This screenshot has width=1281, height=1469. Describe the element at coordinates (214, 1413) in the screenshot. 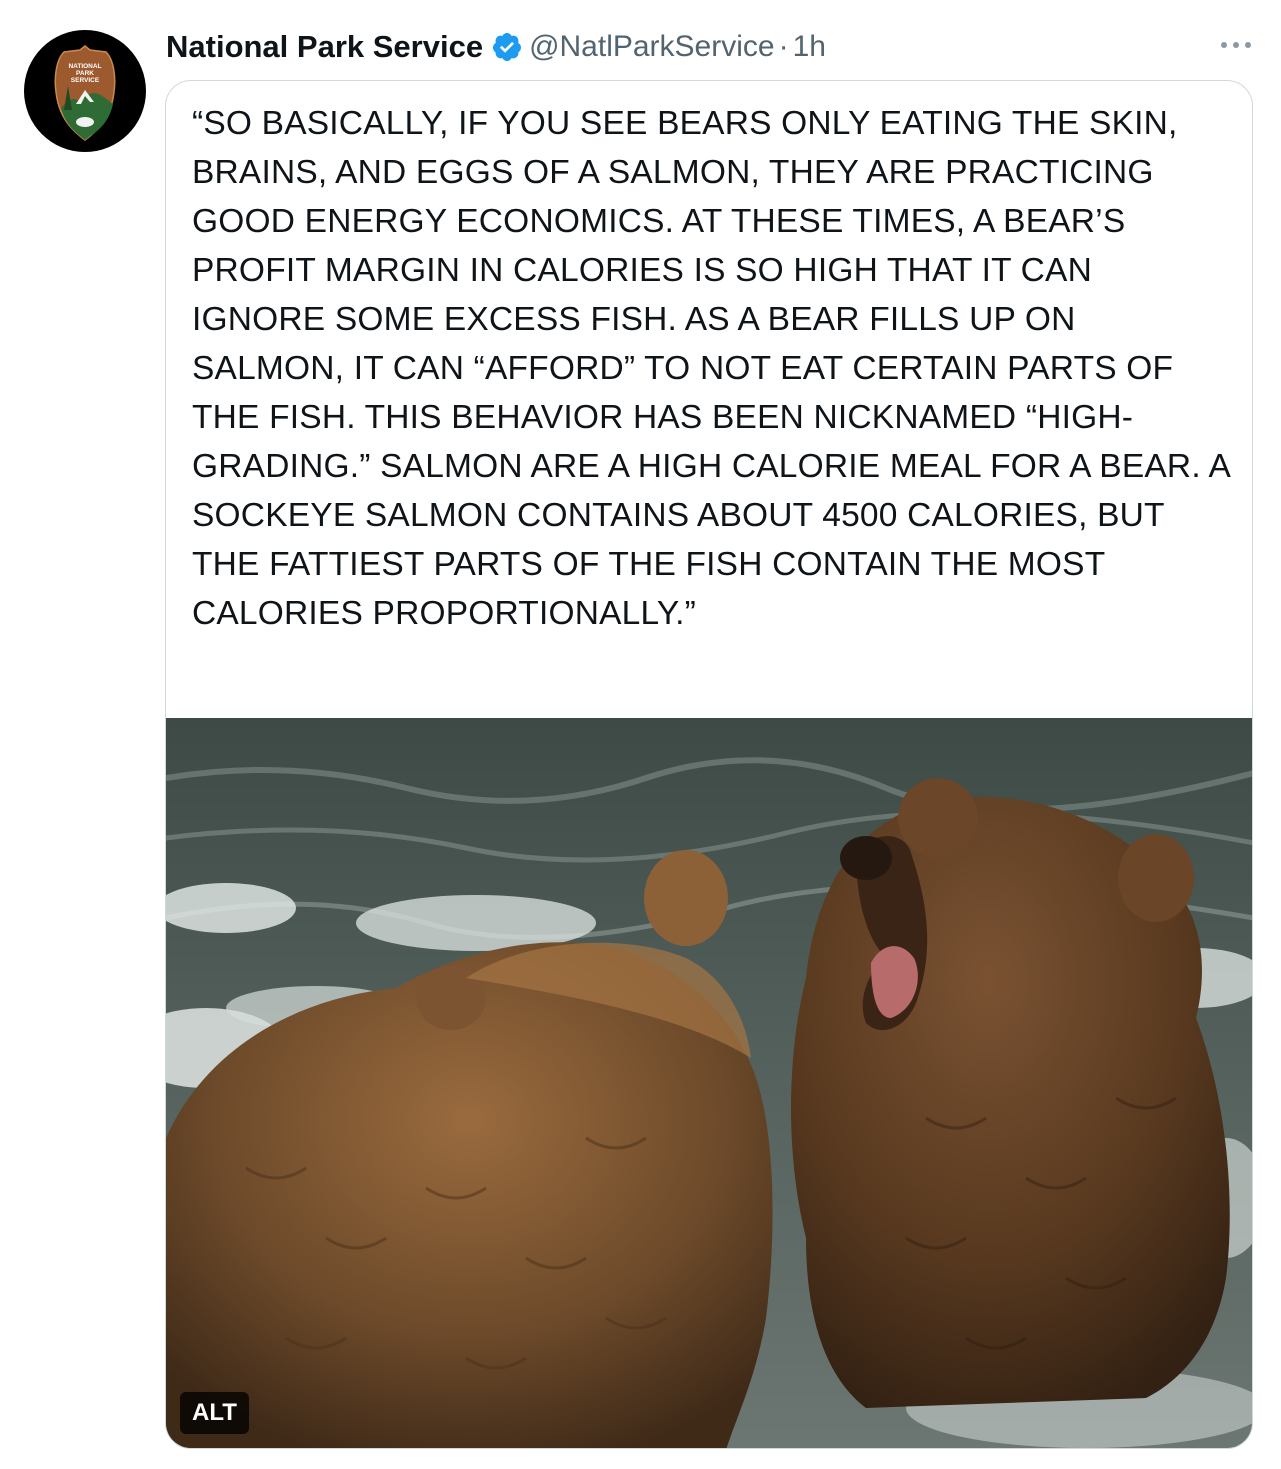

I see `alt-text-button: ALT` at that location.